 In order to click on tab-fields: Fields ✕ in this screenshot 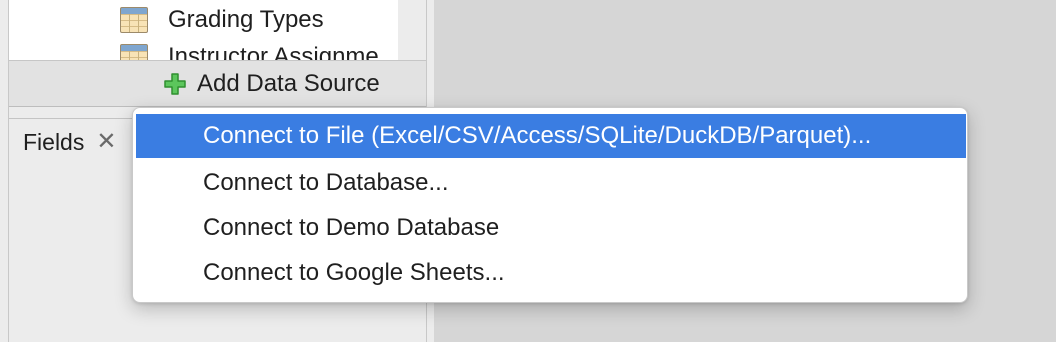, I will do `click(62, 142)`.